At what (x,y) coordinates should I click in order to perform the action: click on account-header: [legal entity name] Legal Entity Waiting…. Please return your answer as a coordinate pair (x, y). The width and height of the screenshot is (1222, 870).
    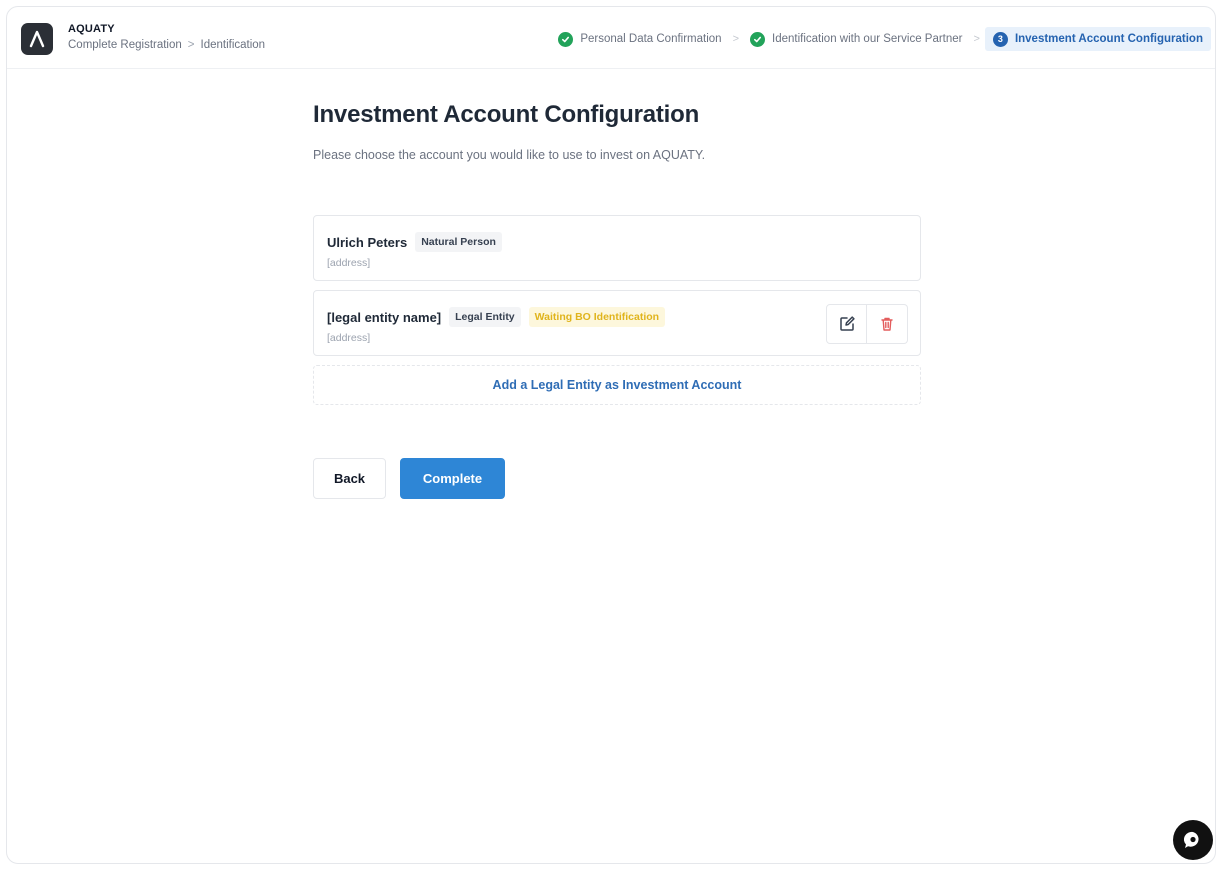
    Looking at the image, I should click on (496, 317).